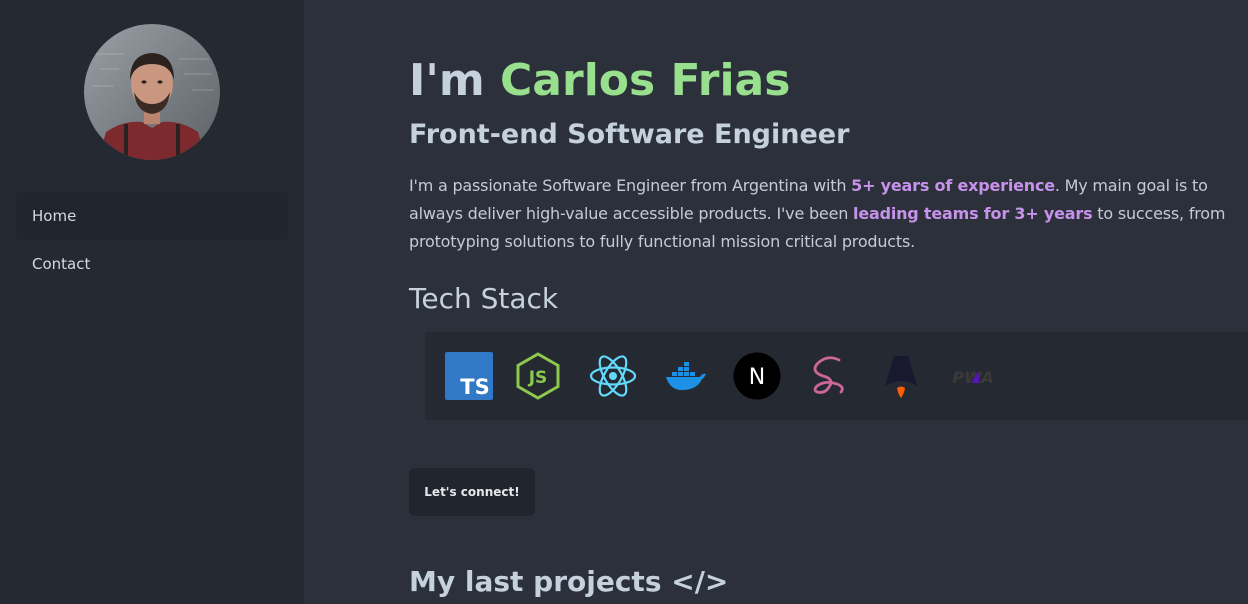  I want to click on tech-stack-title: Tech Stack, so click(484, 298).